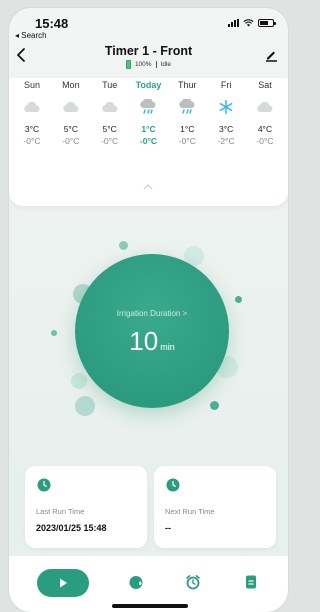 Image resolution: width=320 pixels, height=612 pixels. I want to click on wifi-icon, so click(248, 23).